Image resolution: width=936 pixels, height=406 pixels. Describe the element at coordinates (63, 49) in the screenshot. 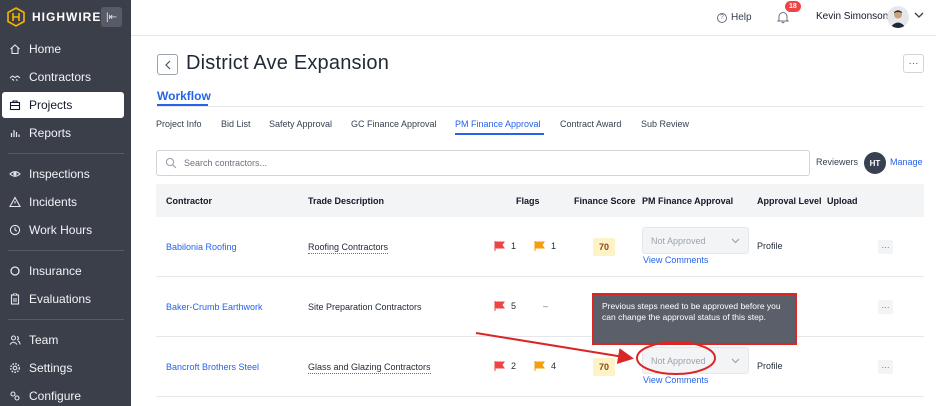

I see `sidebar-item-home: Home` at that location.